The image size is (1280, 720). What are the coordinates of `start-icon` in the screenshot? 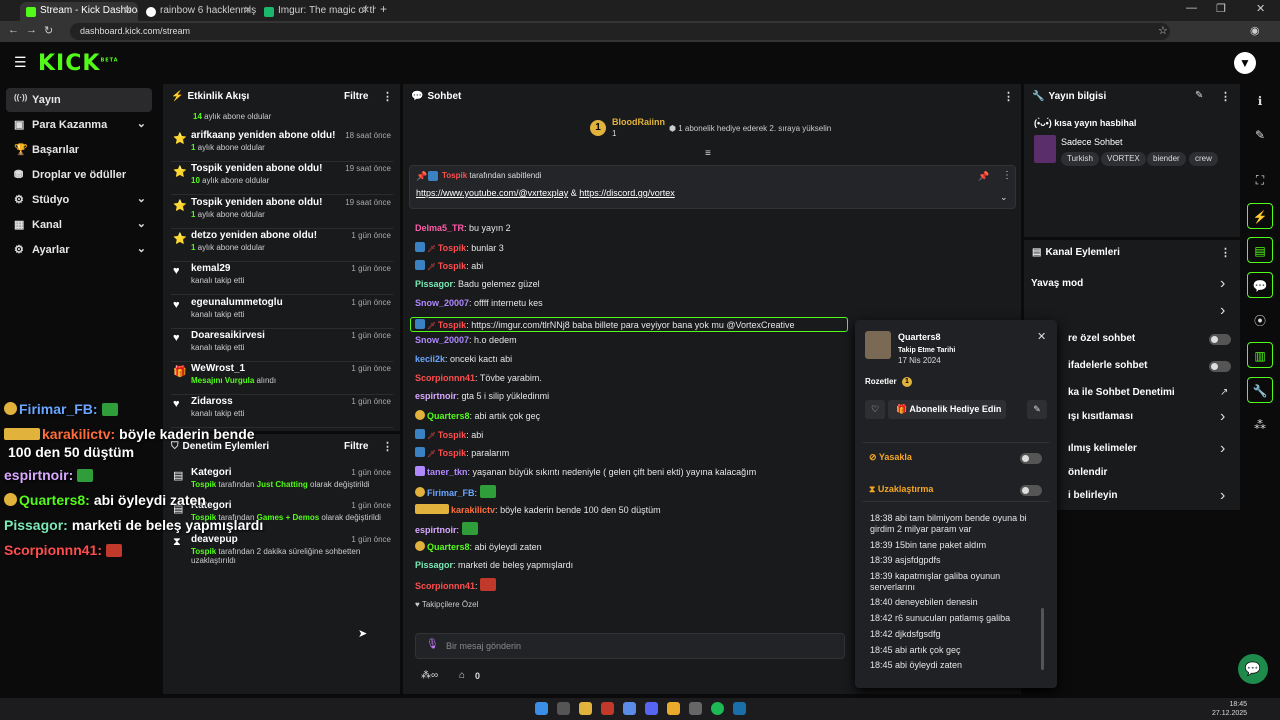 It's located at (541, 708).